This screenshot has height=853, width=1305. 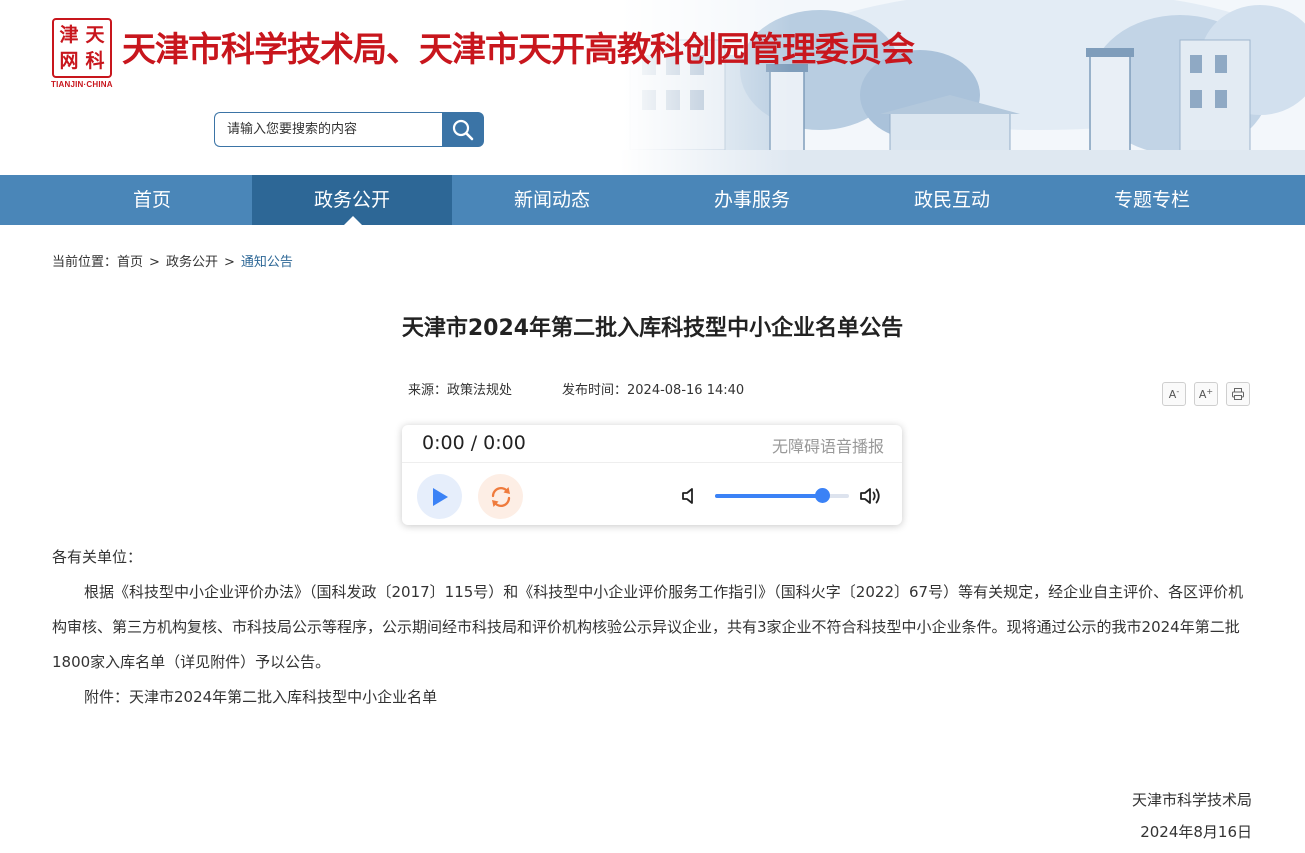 I want to click on search-icon, so click(x=463, y=129).